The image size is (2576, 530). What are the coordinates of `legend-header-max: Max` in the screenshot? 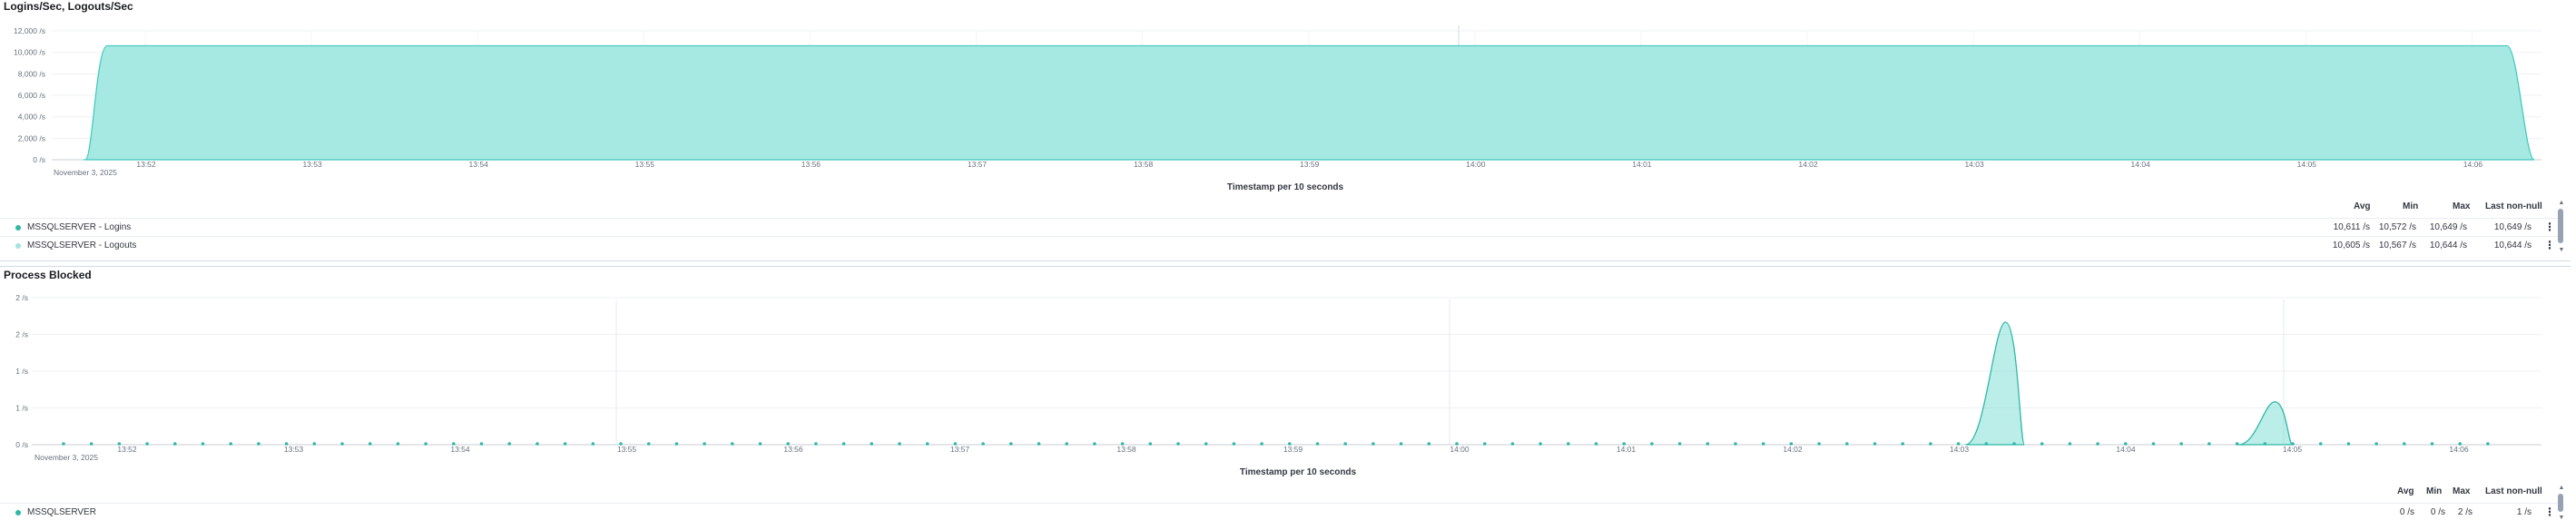 It's located at (2462, 491).